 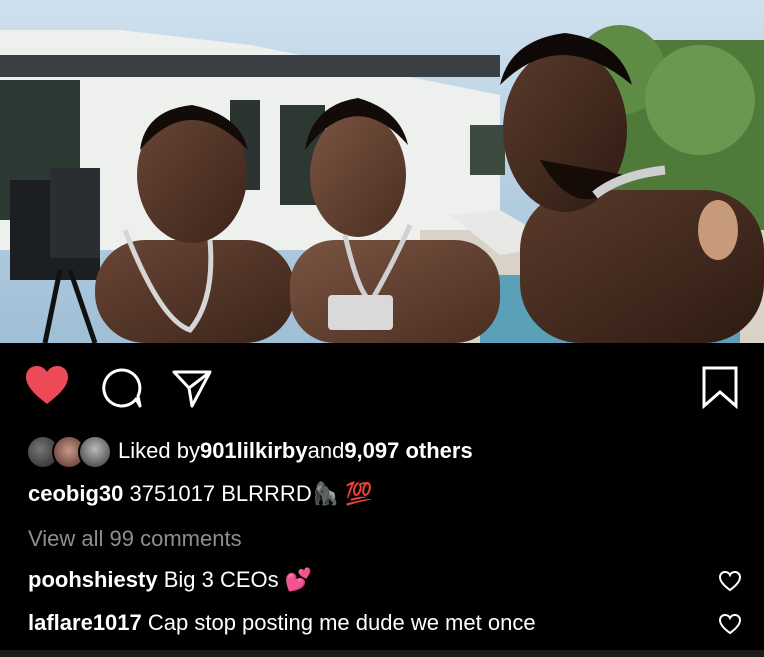 I want to click on comment-text: Cap stop posting me dude we met once, so click(x=338, y=622).